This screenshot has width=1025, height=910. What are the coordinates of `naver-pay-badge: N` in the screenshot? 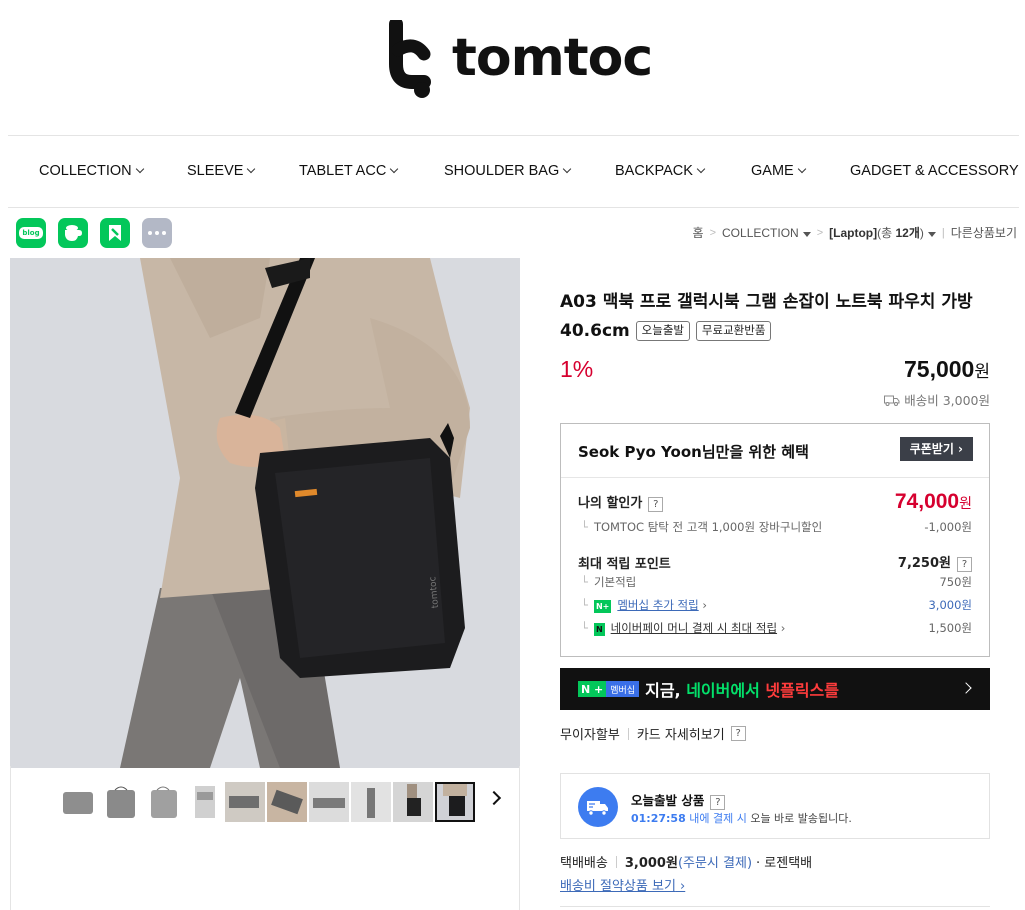 It's located at (599, 629).